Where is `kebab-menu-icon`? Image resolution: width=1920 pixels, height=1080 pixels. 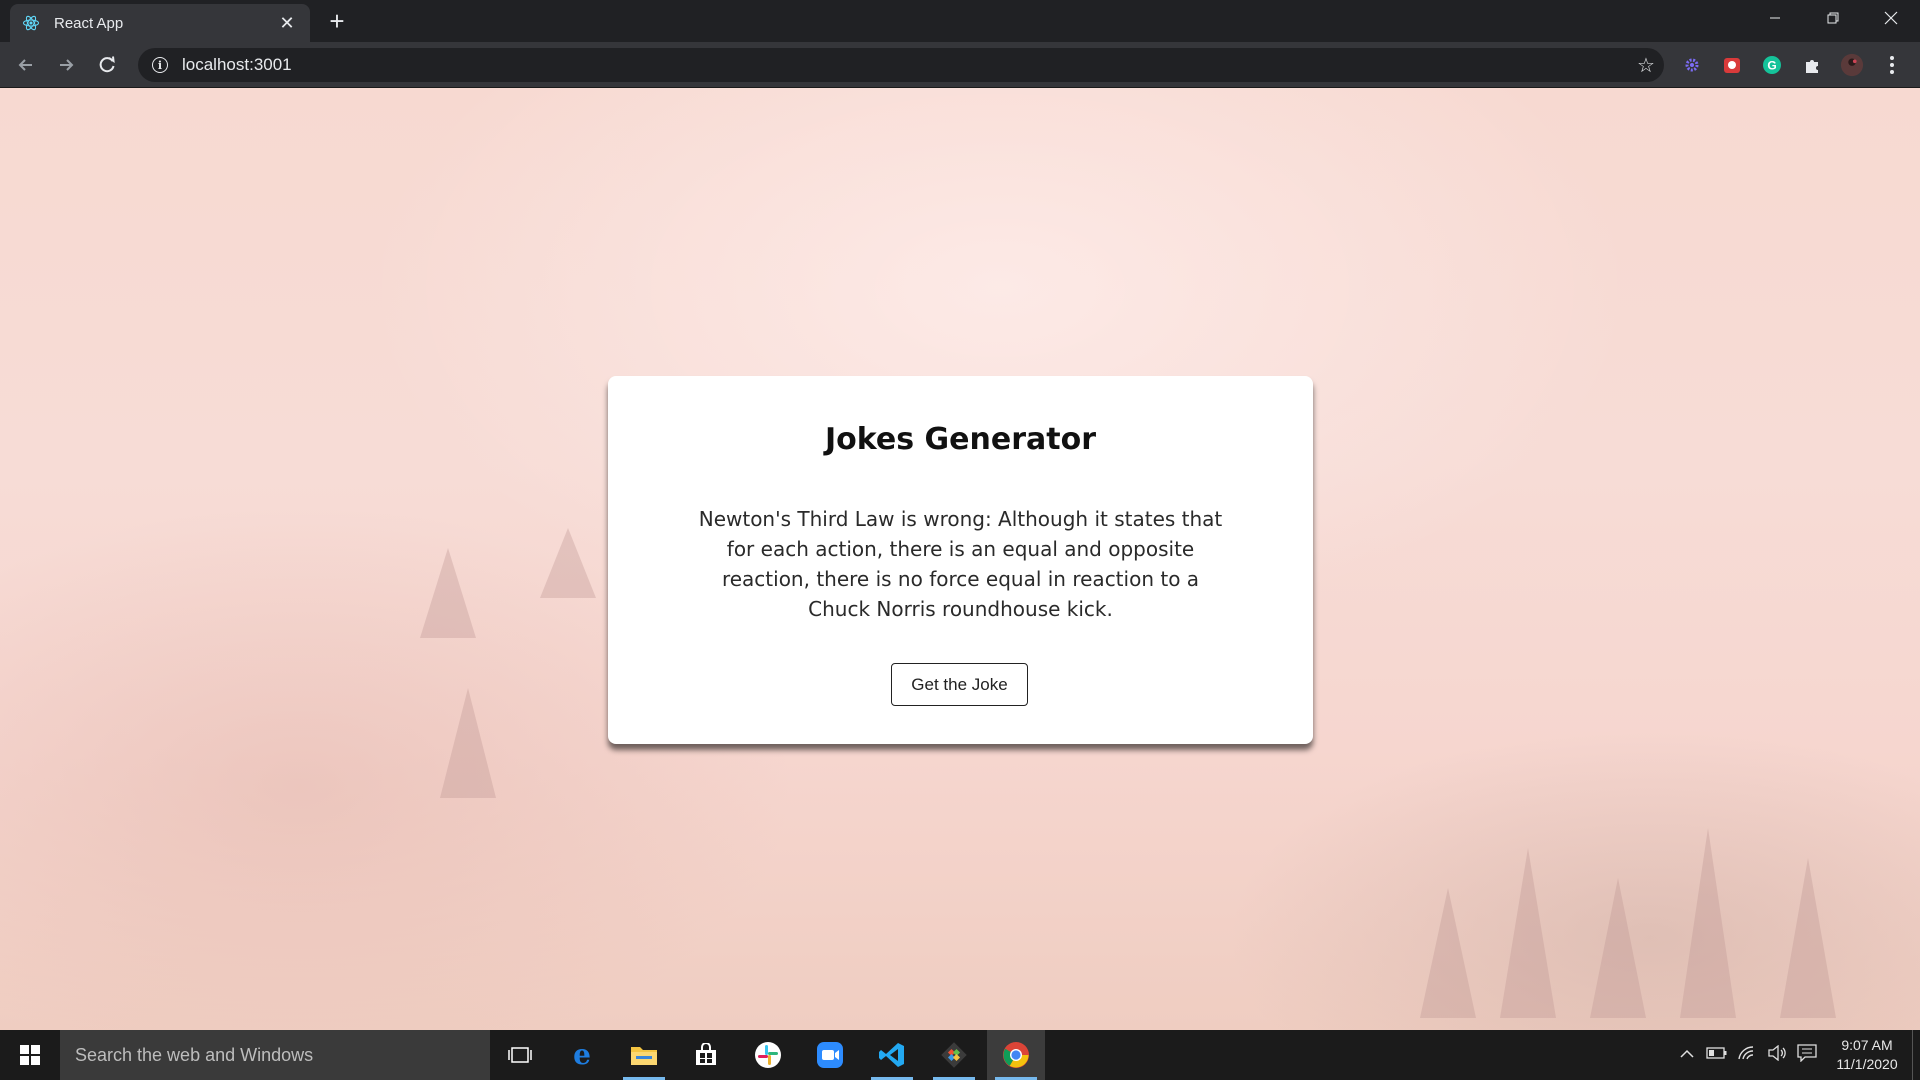 kebab-menu-icon is located at coordinates (1892, 65).